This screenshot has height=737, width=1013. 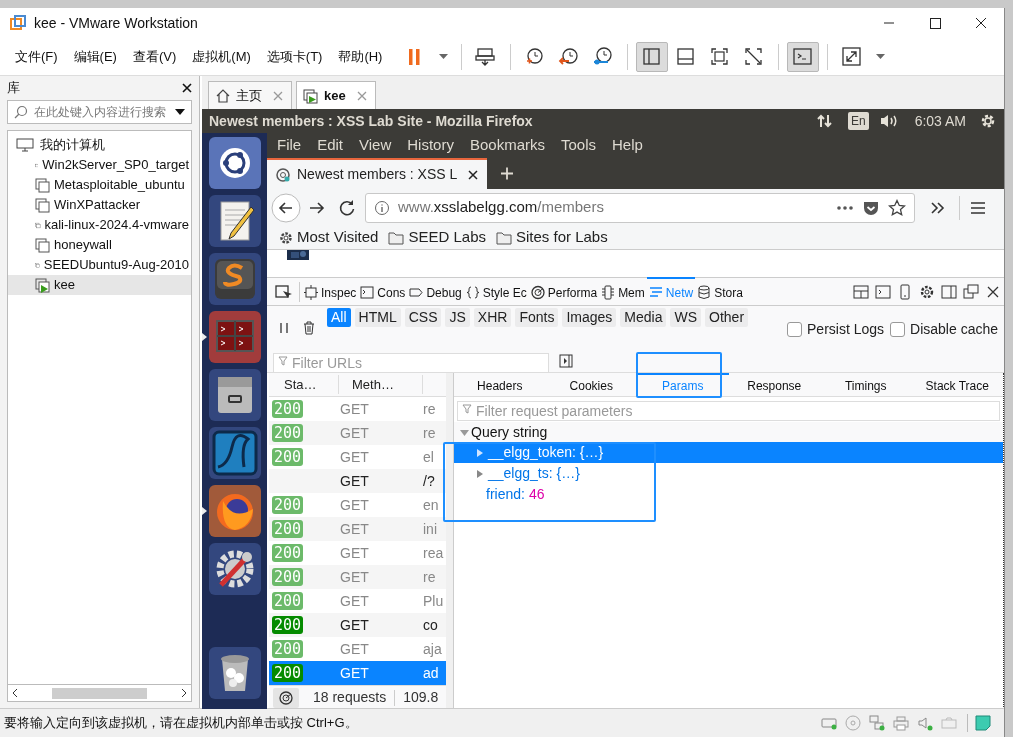 What do you see at coordinates (430, 145) in the screenshot?
I see `menu-item: History` at bounding box center [430, 145].